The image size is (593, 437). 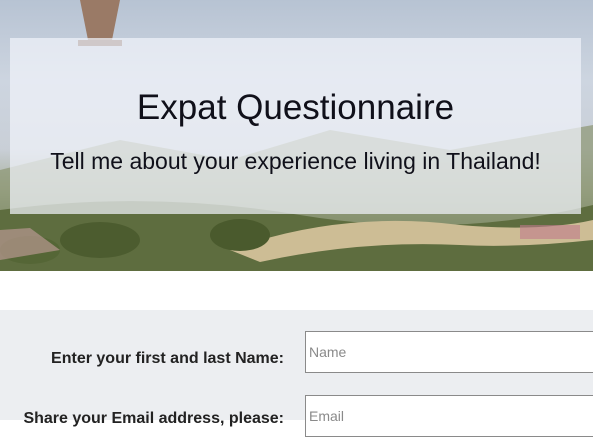 I want to click on name-input, so click(x=449, y=352).